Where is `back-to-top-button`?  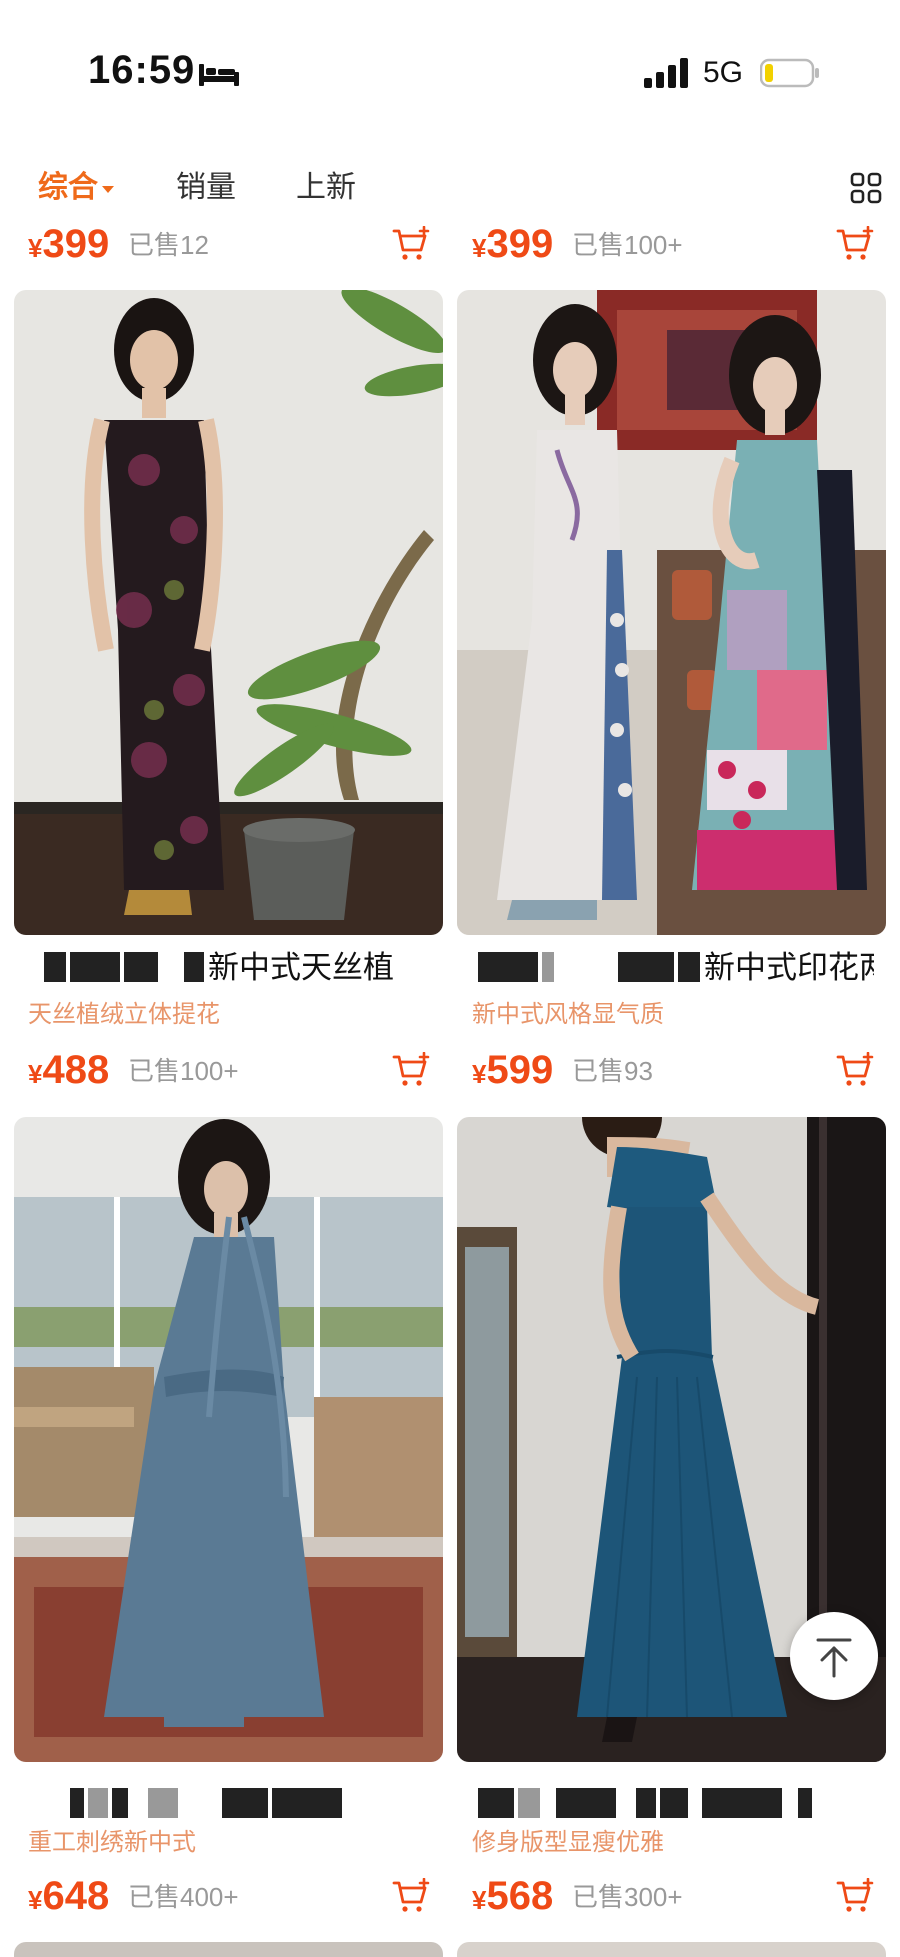
back-to-top-button is located at coordinates (834, 1656).